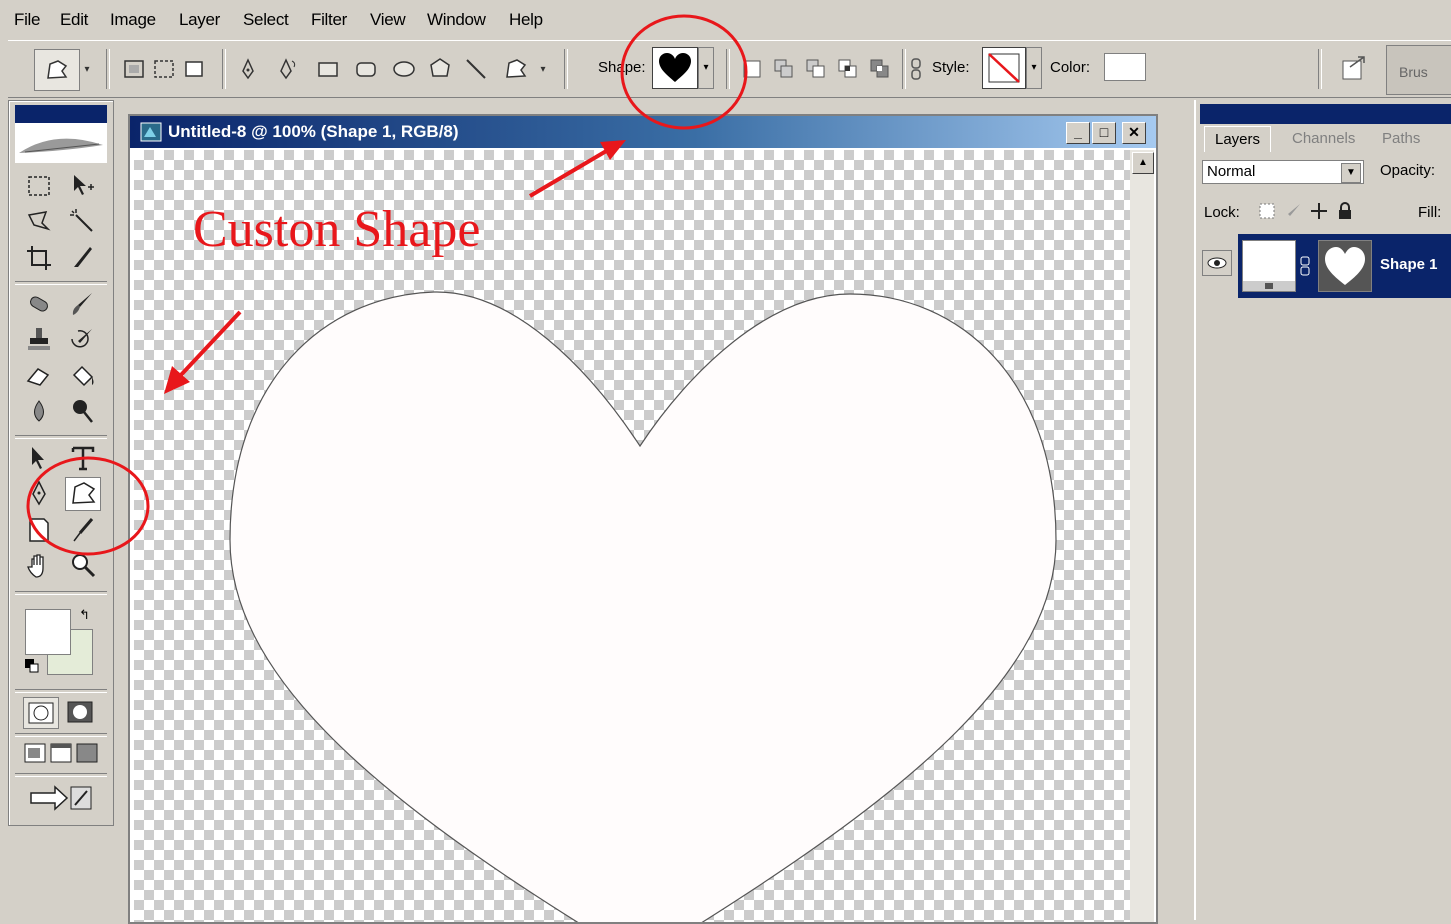 Image resolution: width=1451 pixels, height=924 pixels. What do you see at coordinates (32, 666) in the screenshot?
I see `default-colors-icon` at bounding box center [32, 666].